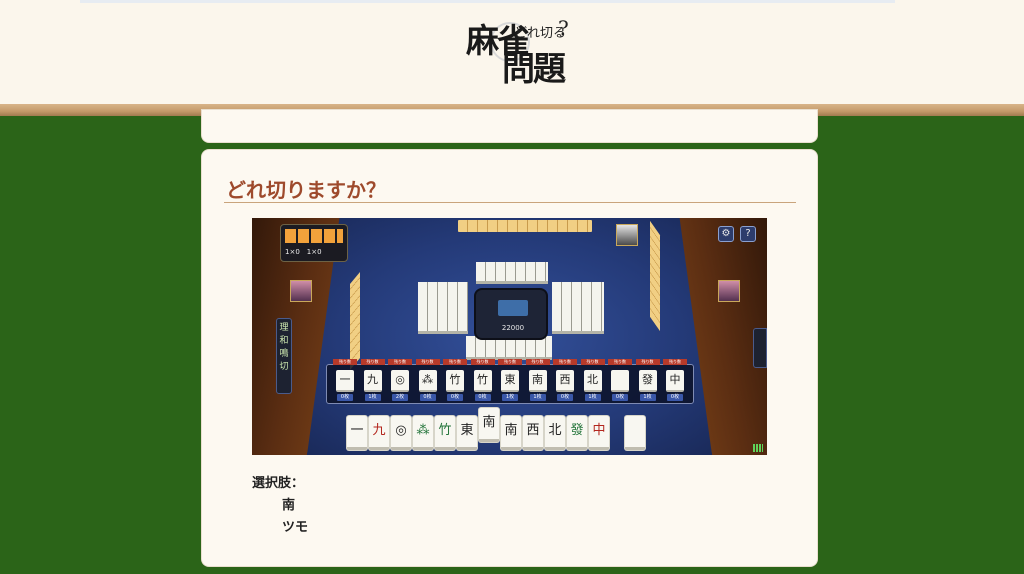 Image resolution: width=1024 pixels, height=574 pixels. What do you see at coordinates (288, 503) in the screenshot?
I see `option-1: 南` at bounding box center [288, 503].